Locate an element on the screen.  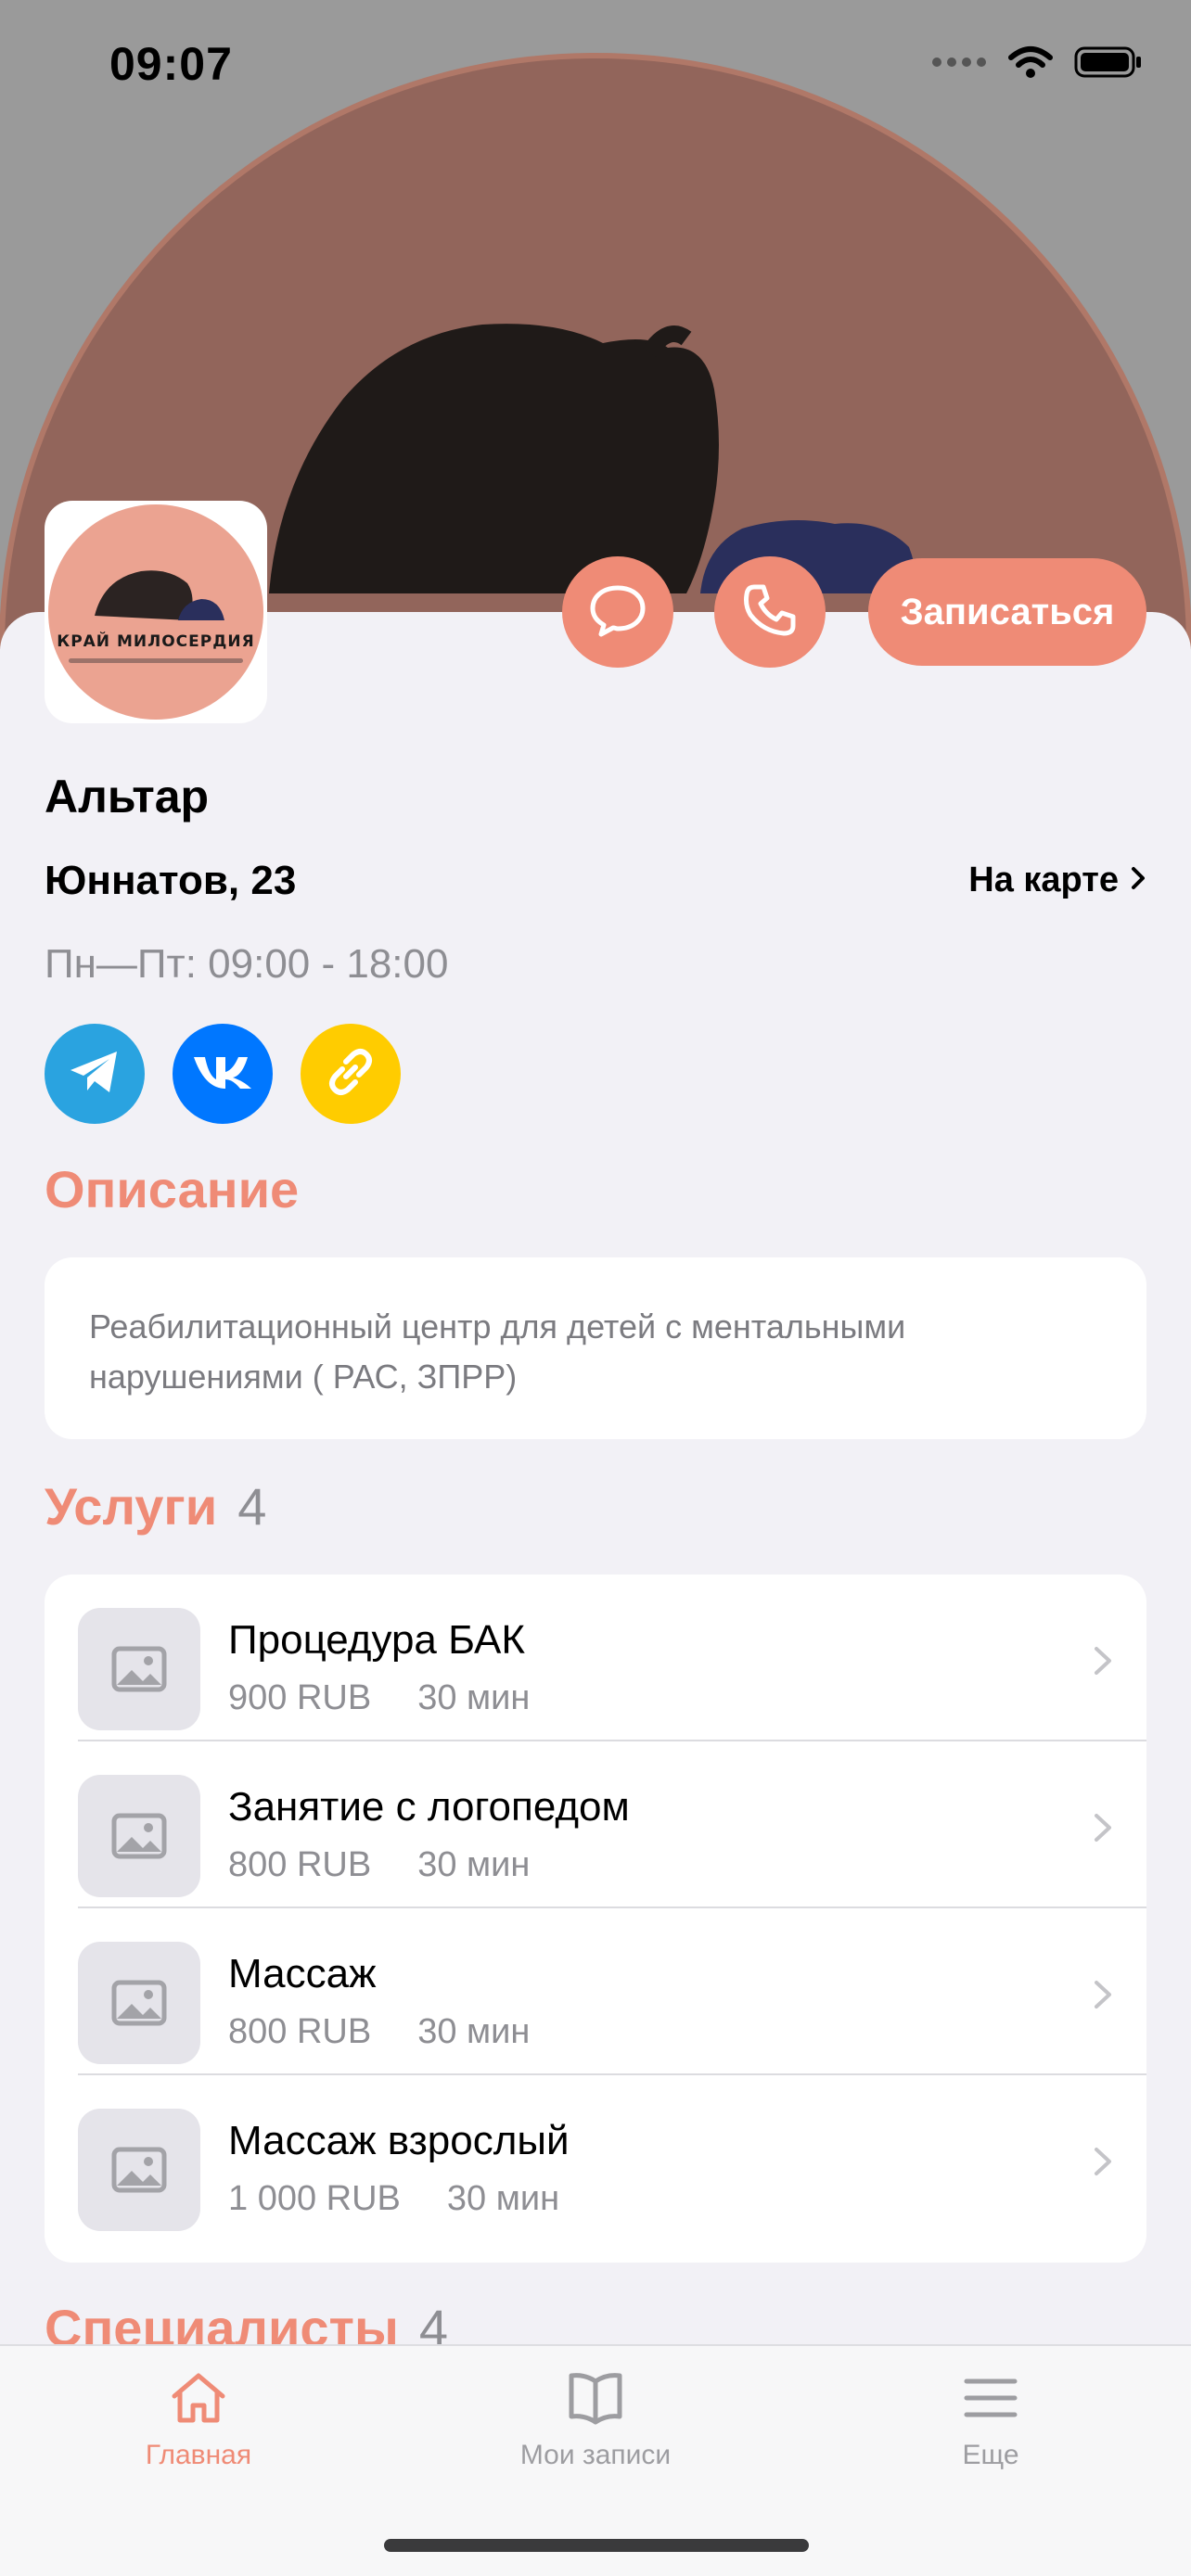
phone-icon is located at coordinates (770, 612).